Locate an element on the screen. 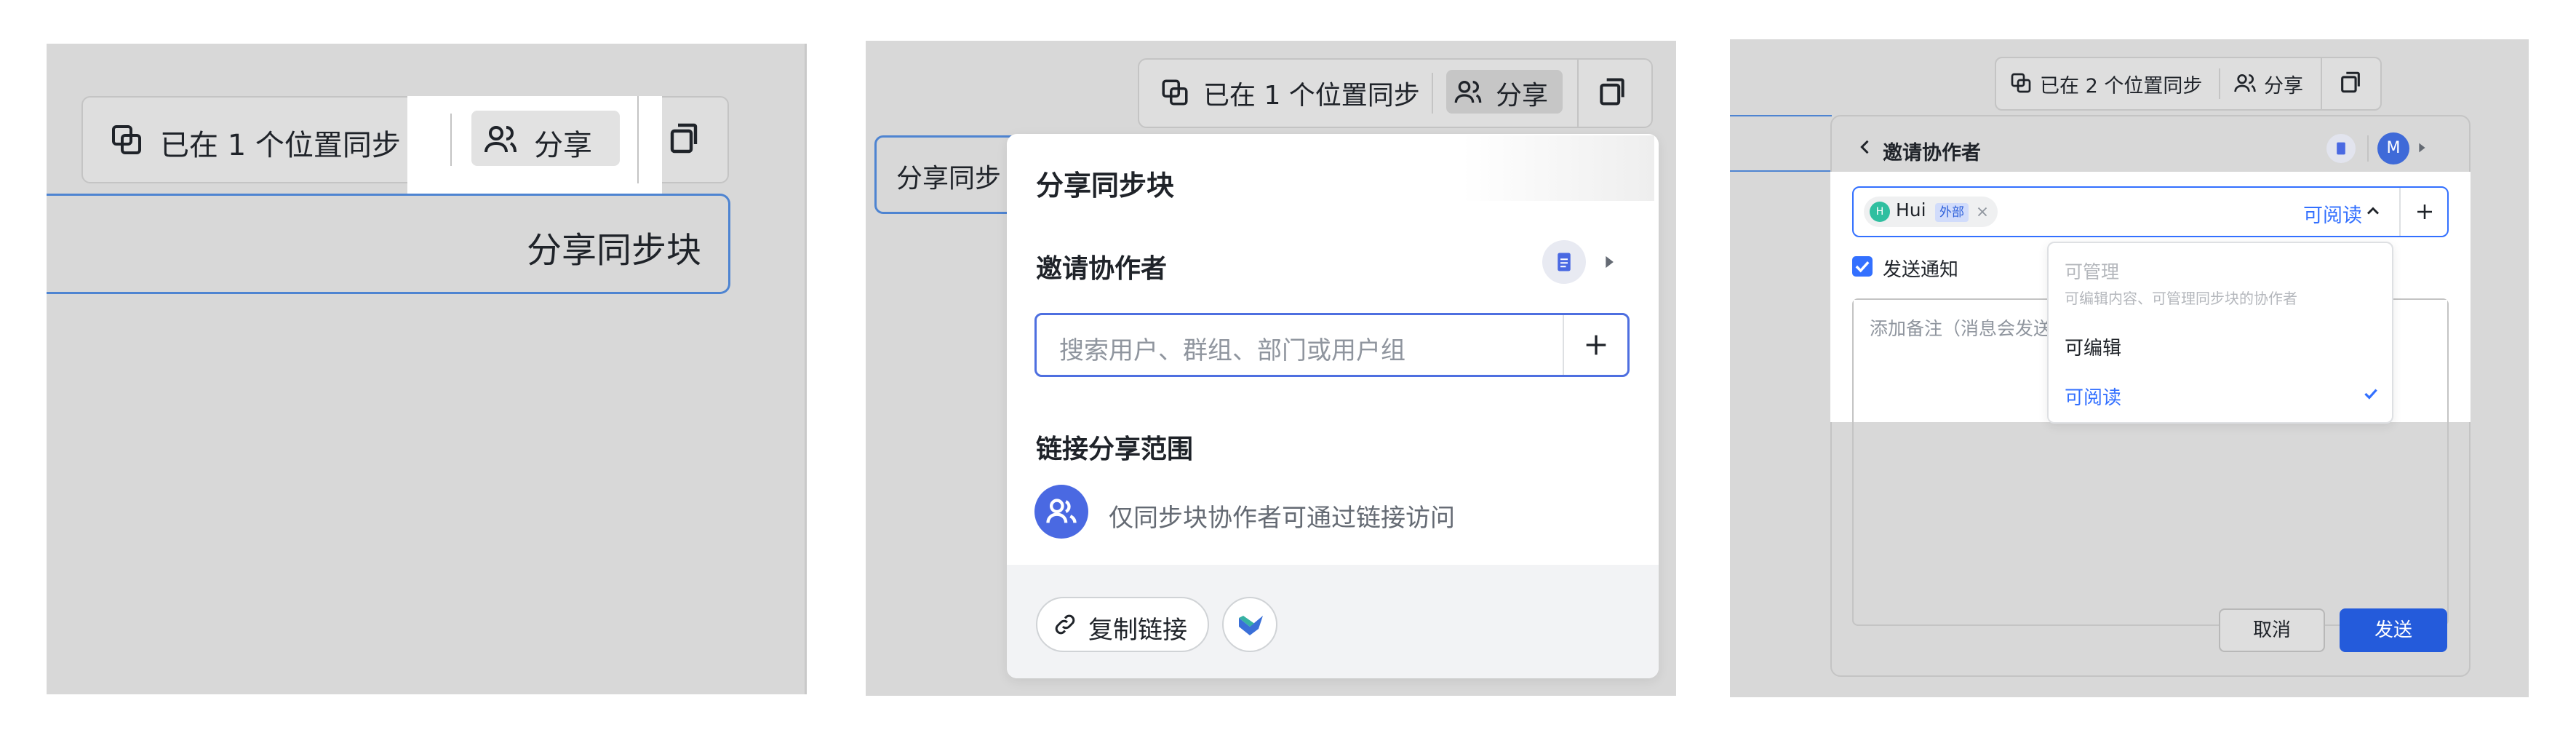  option-read-label: 可阅读 is located at coordinates (2093, 396).